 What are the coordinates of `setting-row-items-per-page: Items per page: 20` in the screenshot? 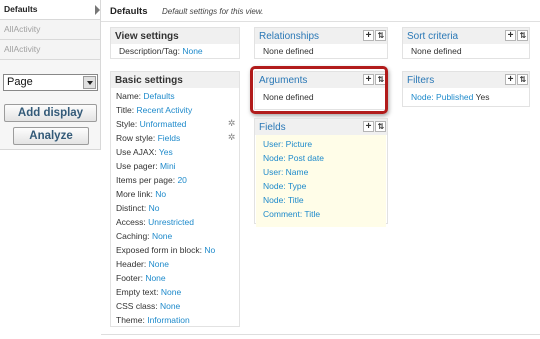 It's located at (151, 180).